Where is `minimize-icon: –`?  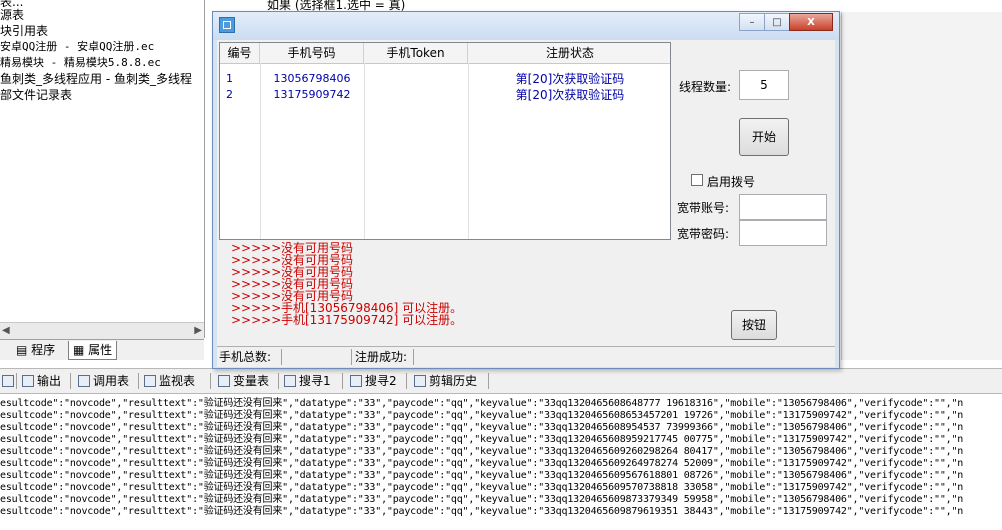
minimize-icon: – is located at coordinates (752, 22).